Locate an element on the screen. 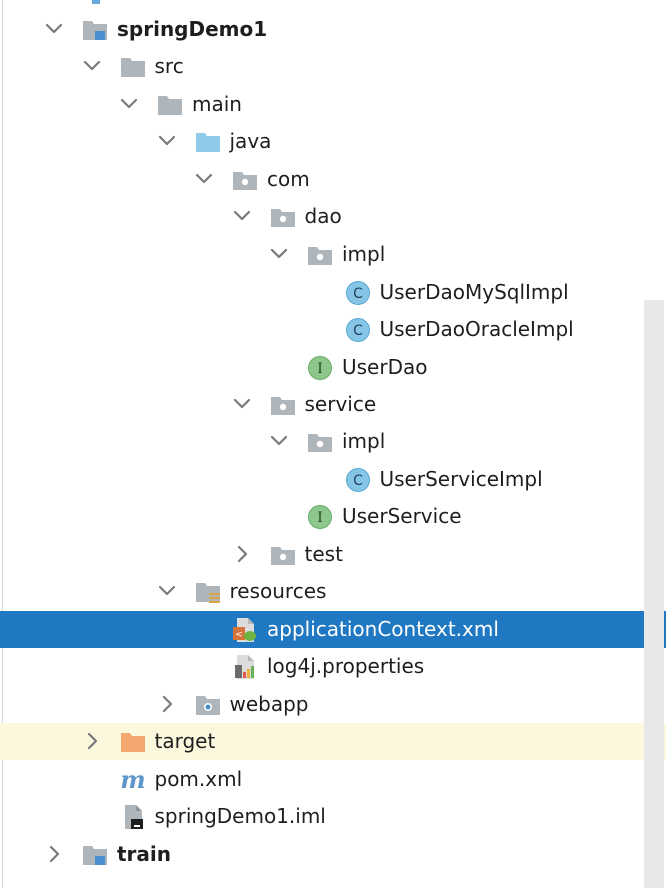  tree-node-label: service is located at coordinates (340, 404).